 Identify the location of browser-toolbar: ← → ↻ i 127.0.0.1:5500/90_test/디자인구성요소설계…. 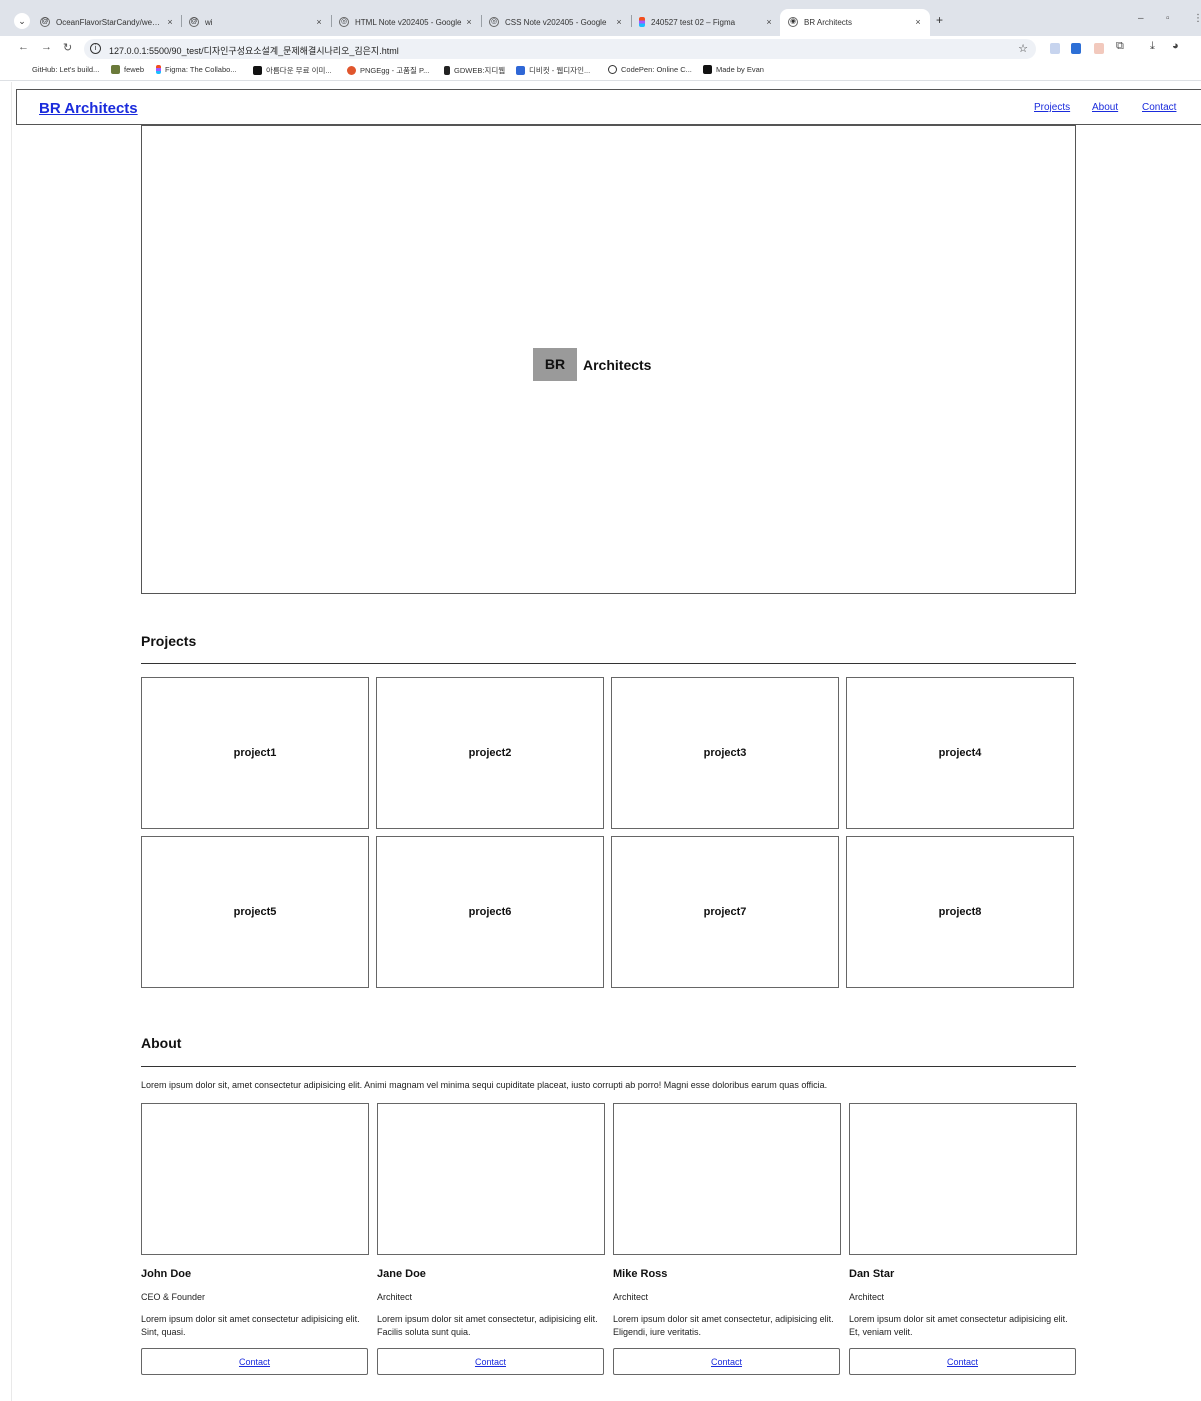
(600, 48).